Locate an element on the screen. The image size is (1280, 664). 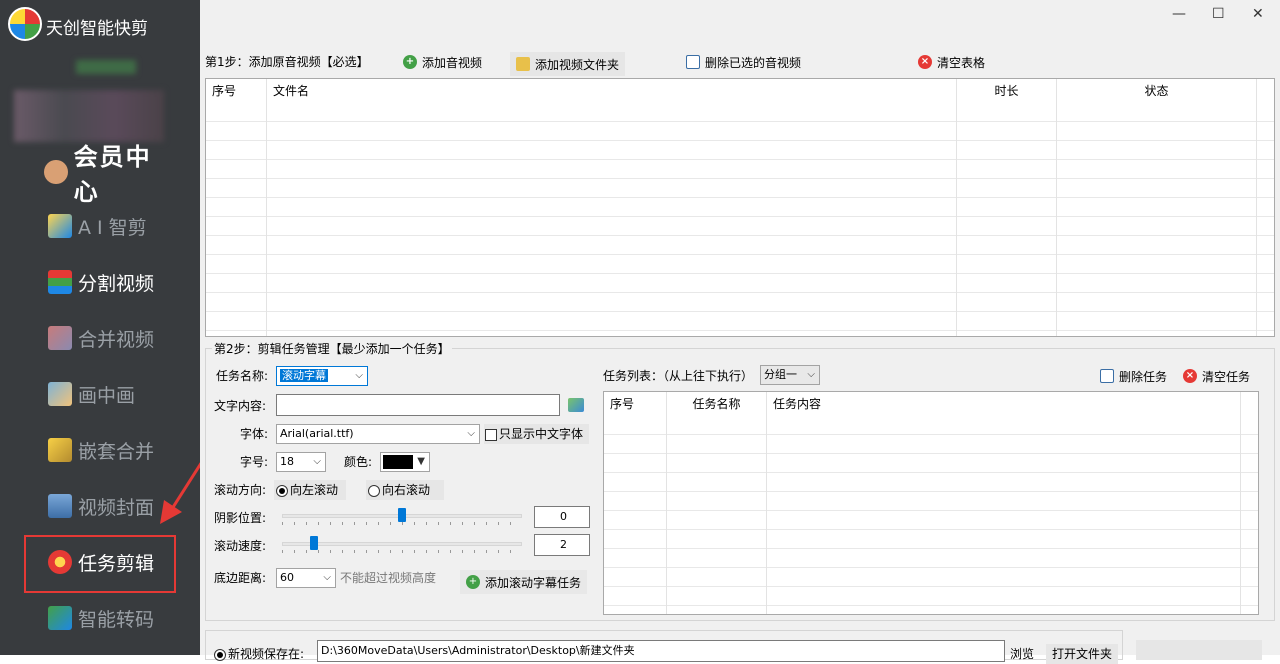
app-title: 天创智能快剪 is located at coordinates (97, 29).